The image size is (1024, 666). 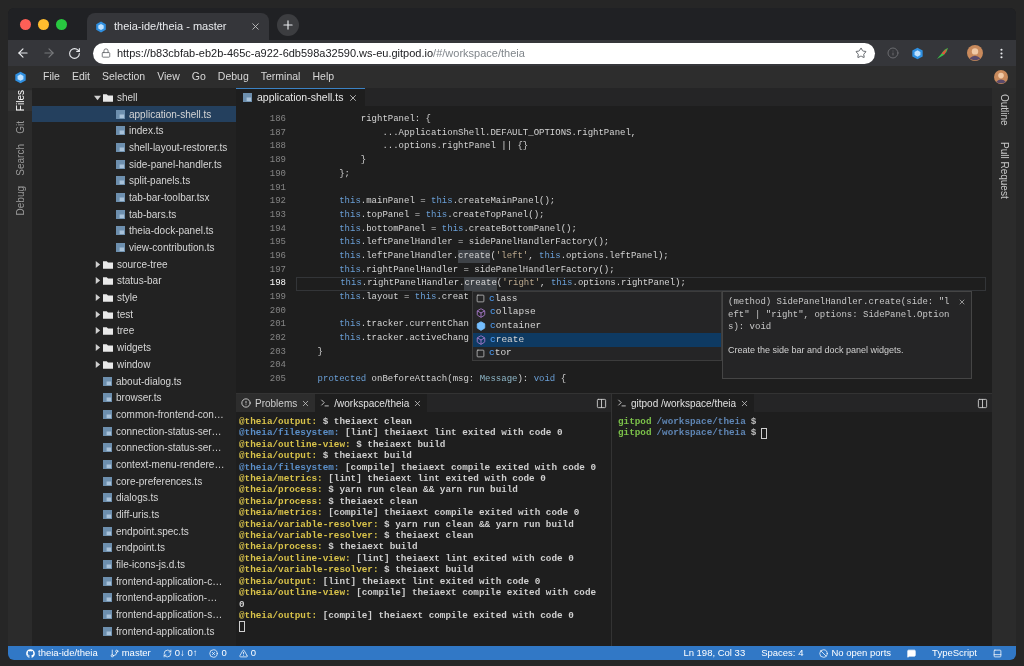 I want to click on line-number: 192, so click(x=277, y=202).